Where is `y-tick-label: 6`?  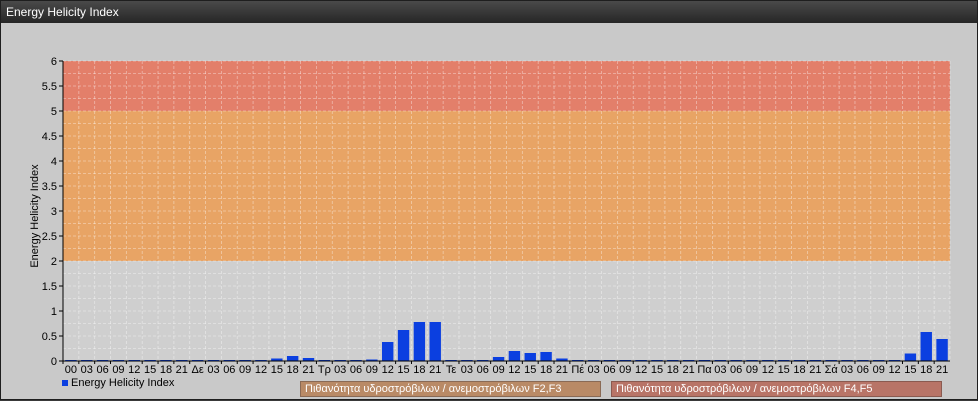
y-tick-label: 6 is located at coordinates (54, 62).